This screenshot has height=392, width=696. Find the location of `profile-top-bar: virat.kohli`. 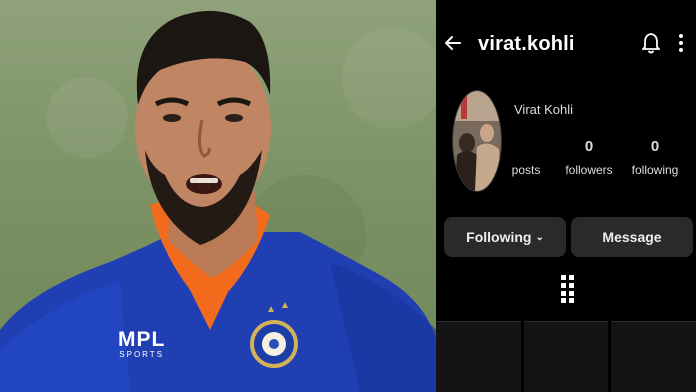

profile-top-bar: virat.kohli is located at coordinates (566, 45).